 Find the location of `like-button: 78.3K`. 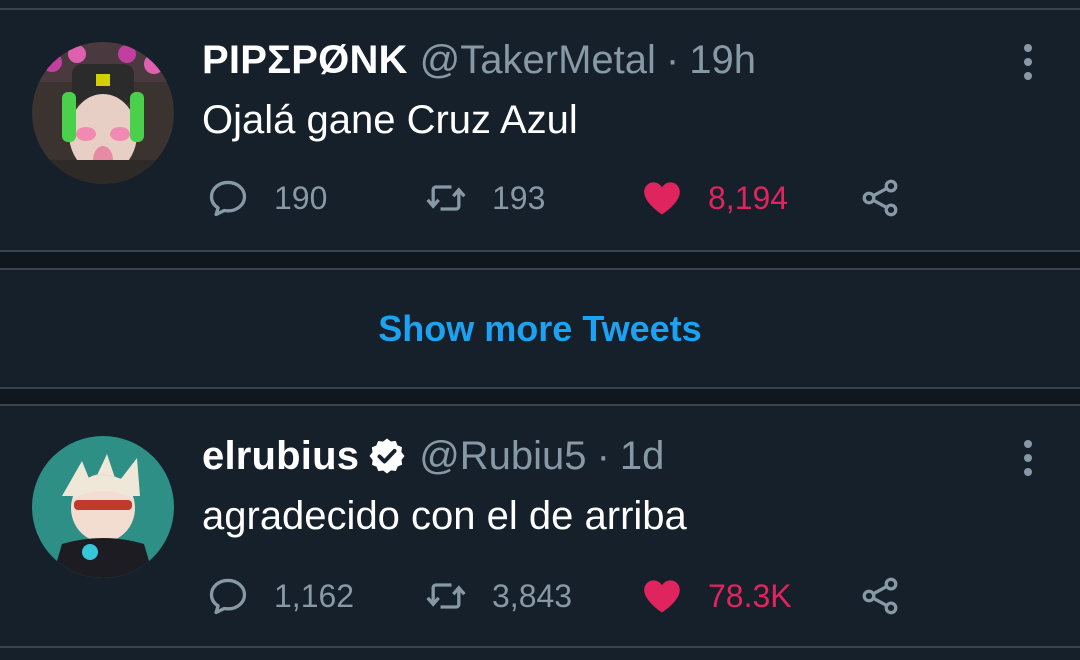

like-button: 78.3K is located at coordinates (716, 596).